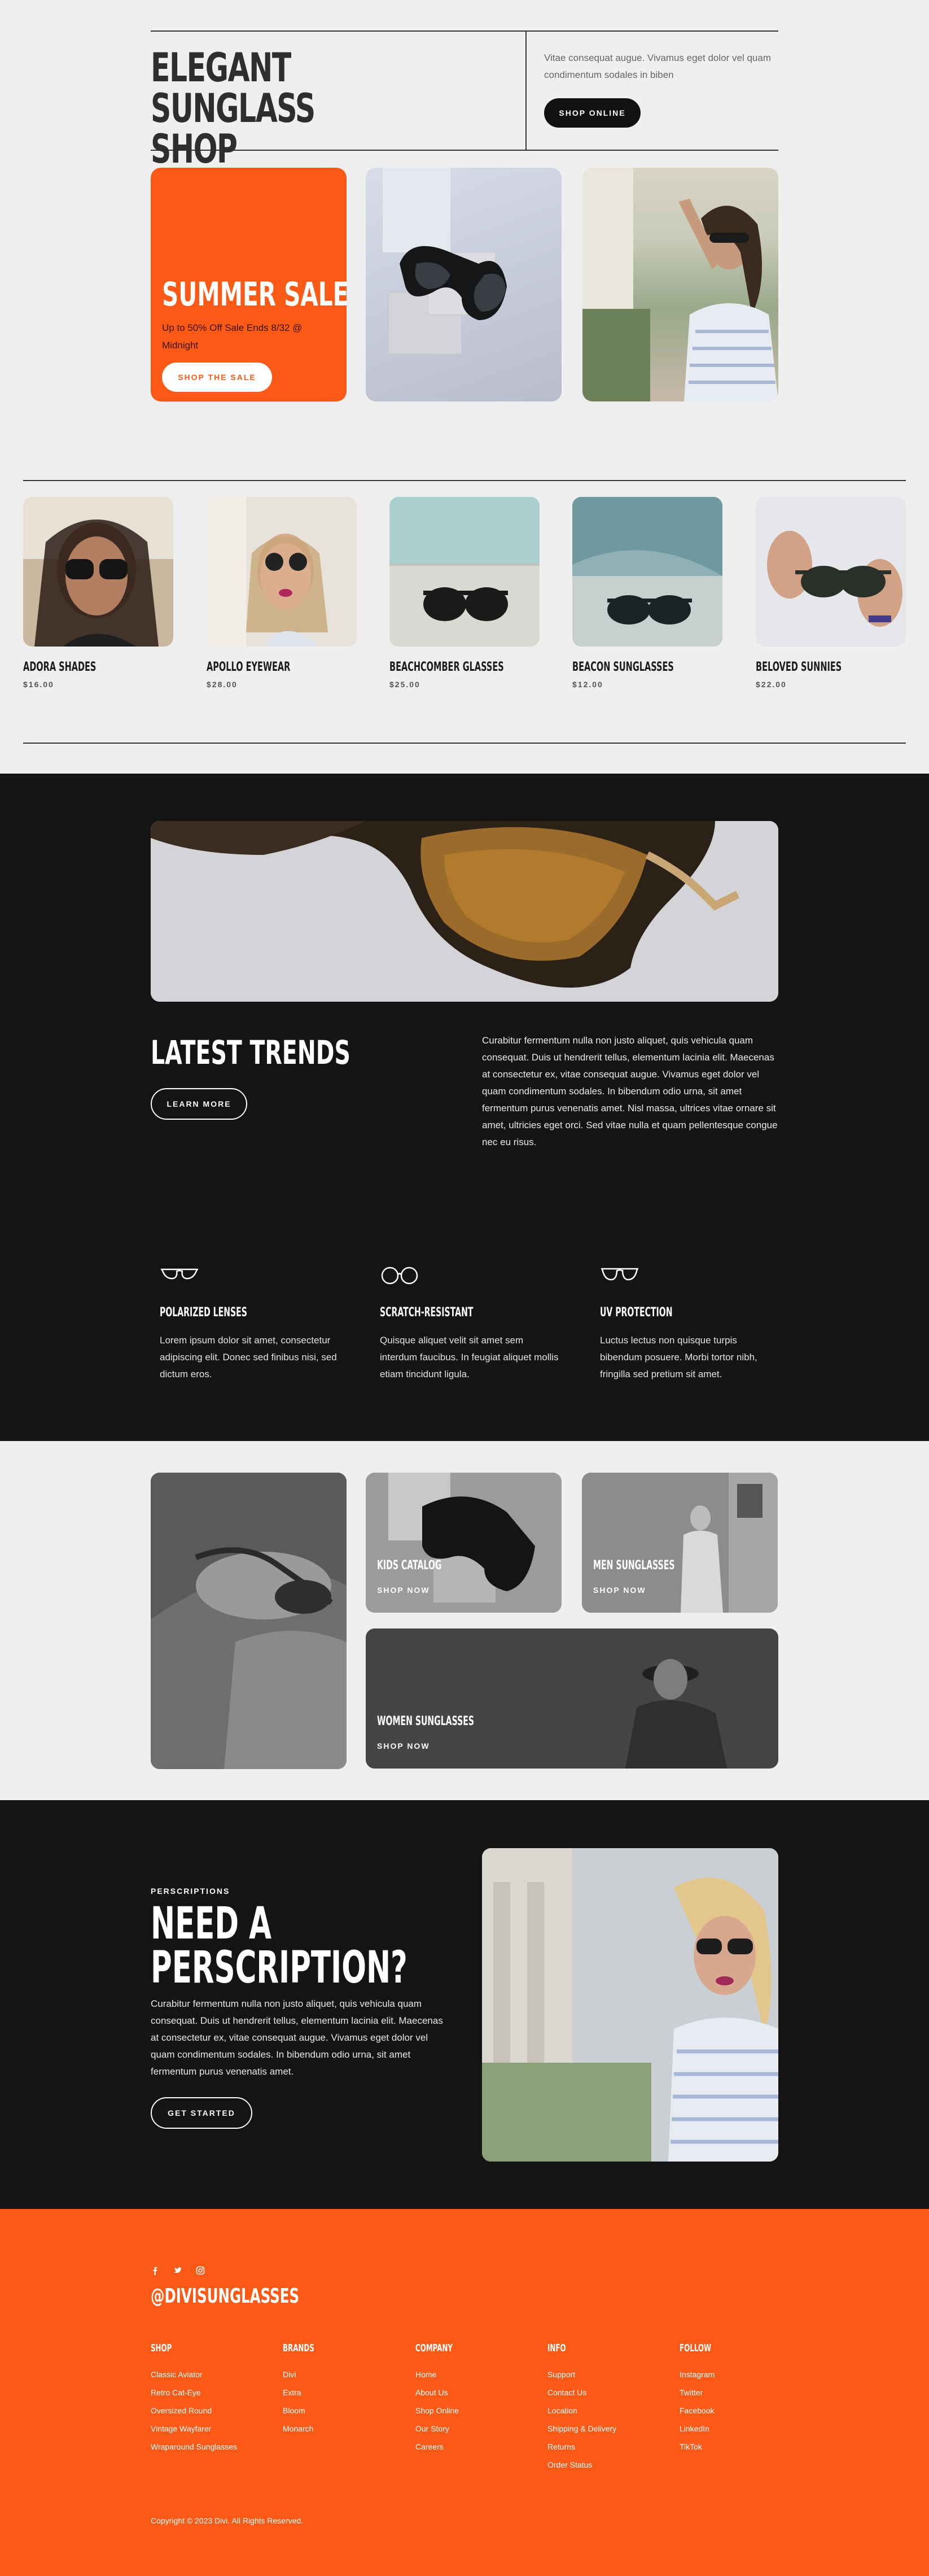  I want to click on footer-link: Retro Cat-Eye, so click(194, 2393).